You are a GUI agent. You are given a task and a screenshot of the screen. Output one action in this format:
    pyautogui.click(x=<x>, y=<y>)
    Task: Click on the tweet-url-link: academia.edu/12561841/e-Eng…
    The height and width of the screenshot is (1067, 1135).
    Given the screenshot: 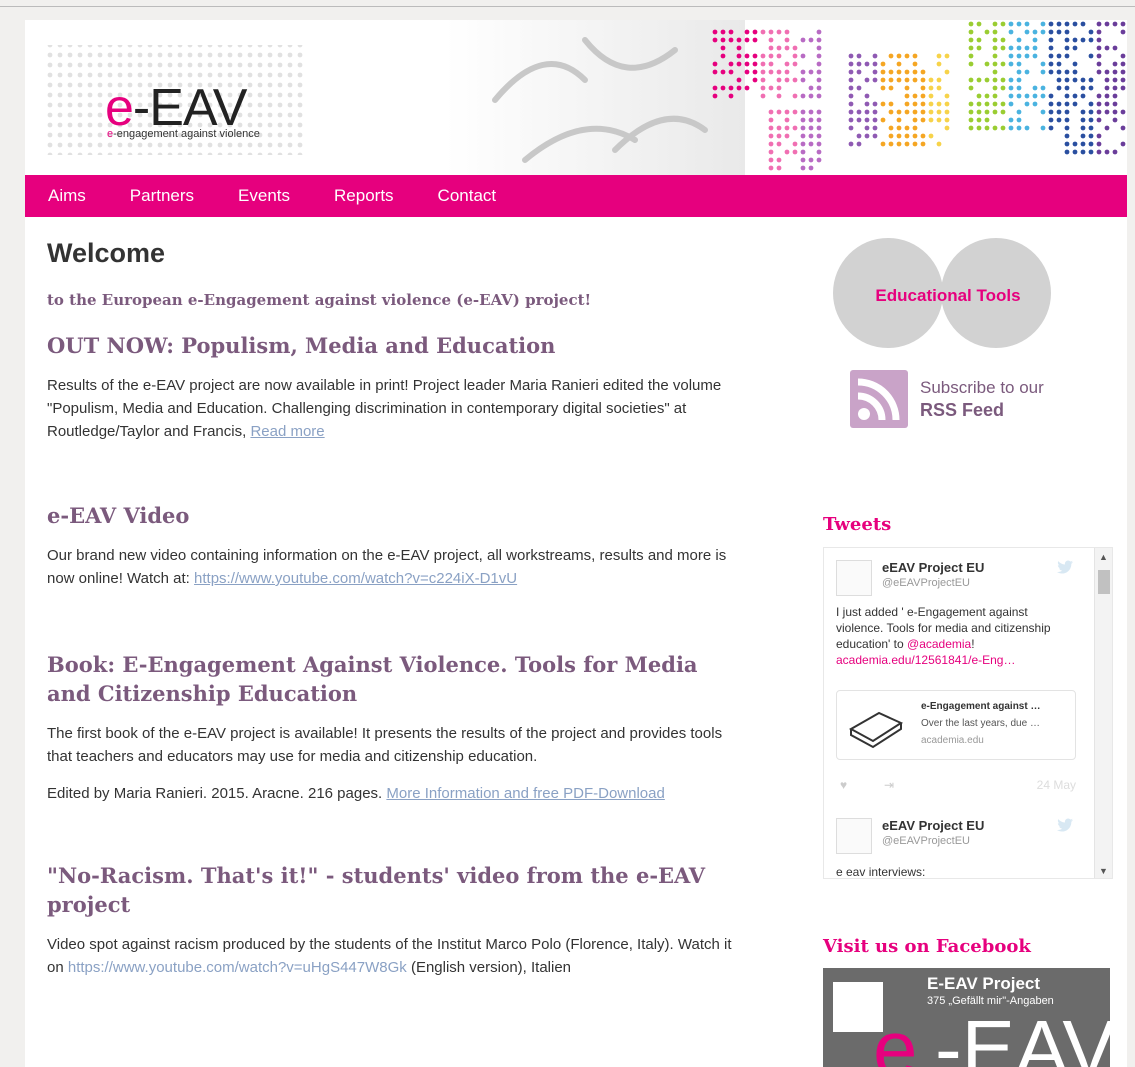 What is the action you would take?
    pyautogui.click(x=925, y=660)
    